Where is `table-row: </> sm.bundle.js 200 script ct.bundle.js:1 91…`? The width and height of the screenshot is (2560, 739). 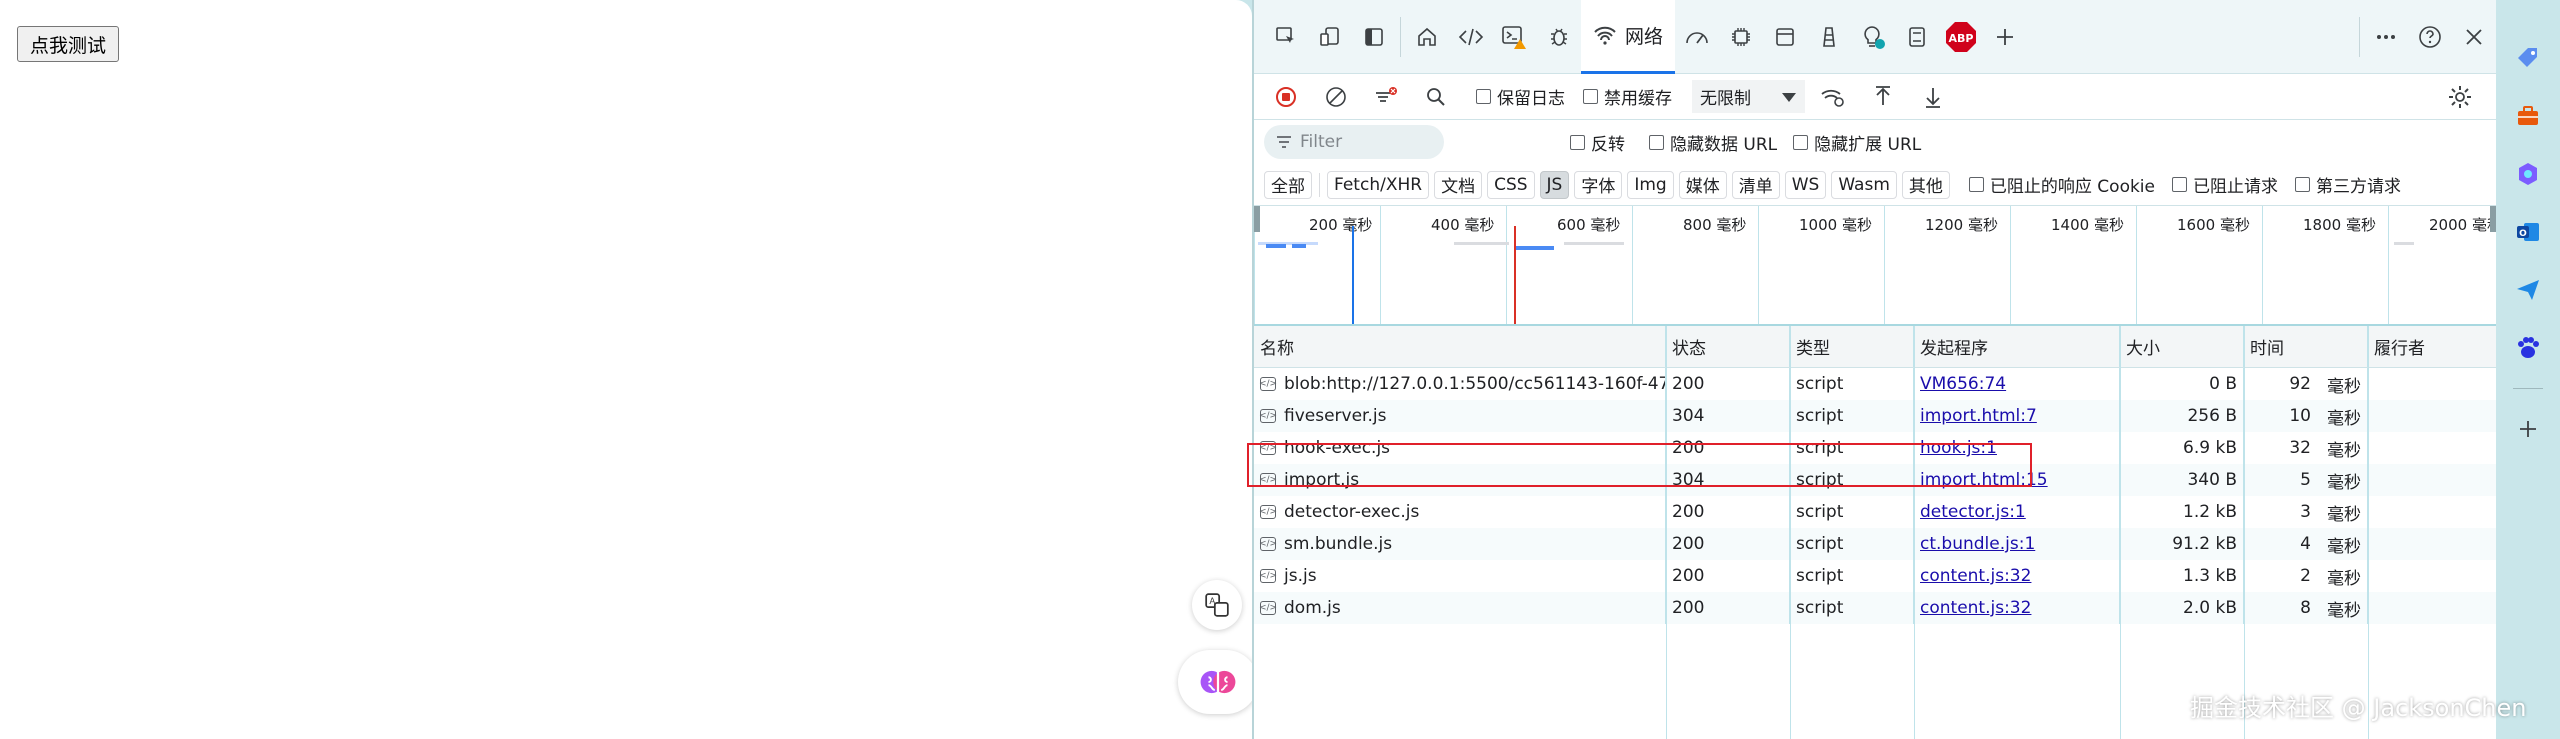 table-row: </> sm.bundle.js 200 script ct.bundle.js:1 91… is located at coordinates (1875, 544).